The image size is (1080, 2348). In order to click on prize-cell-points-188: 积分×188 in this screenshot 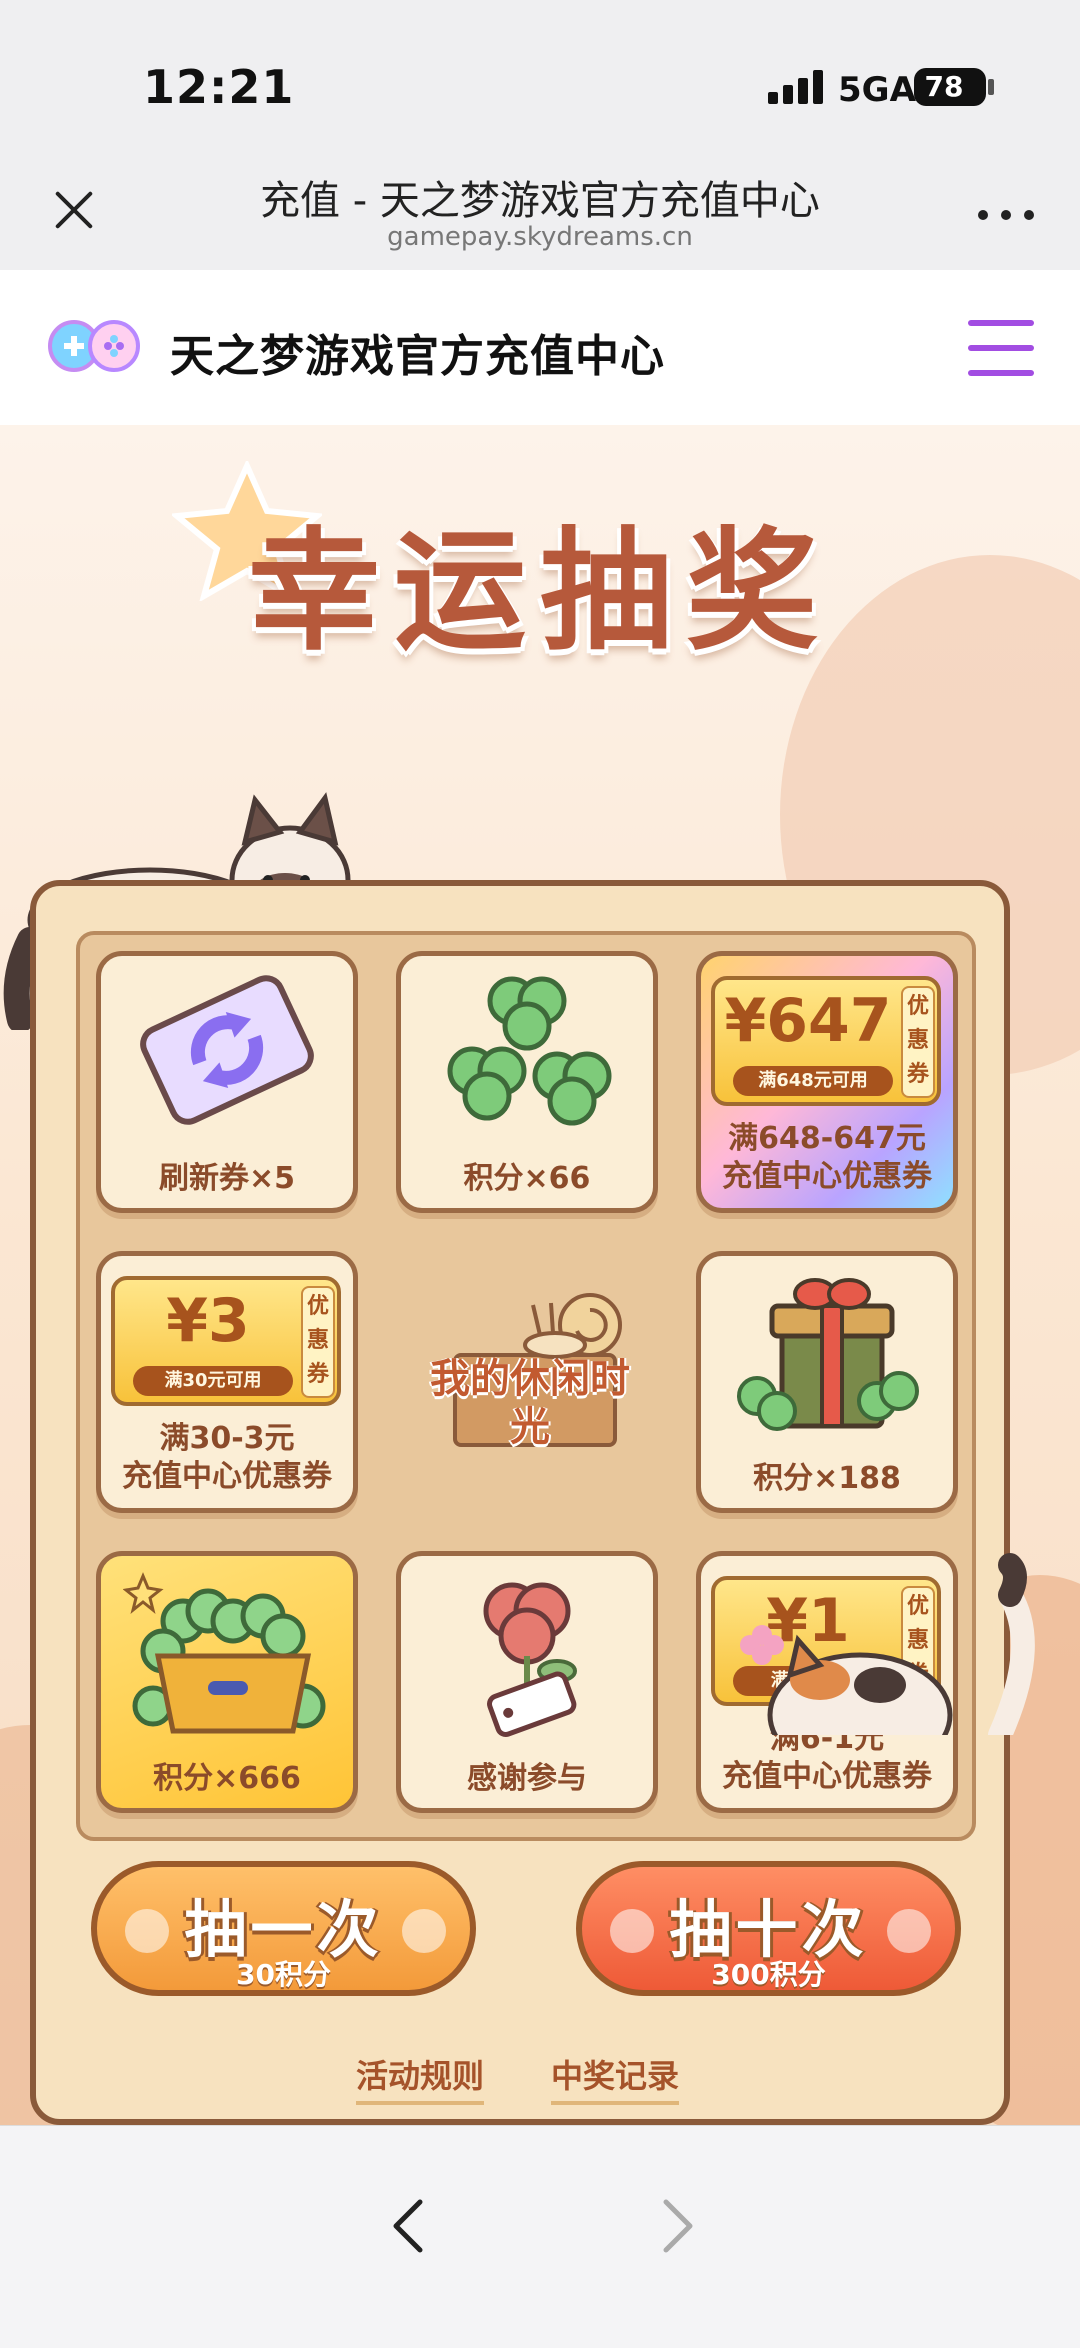, I will do `click(827, 1382)`.